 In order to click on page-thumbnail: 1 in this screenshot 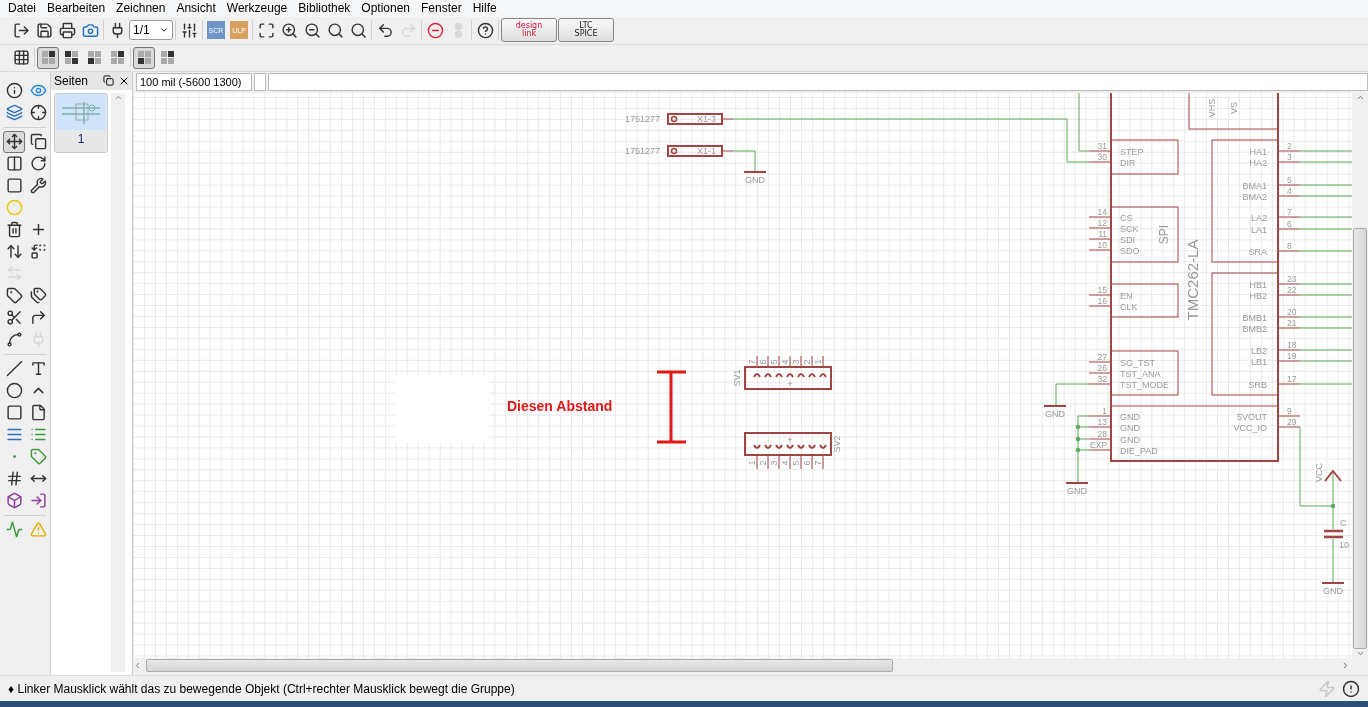, I will do `click(81, 122)`.